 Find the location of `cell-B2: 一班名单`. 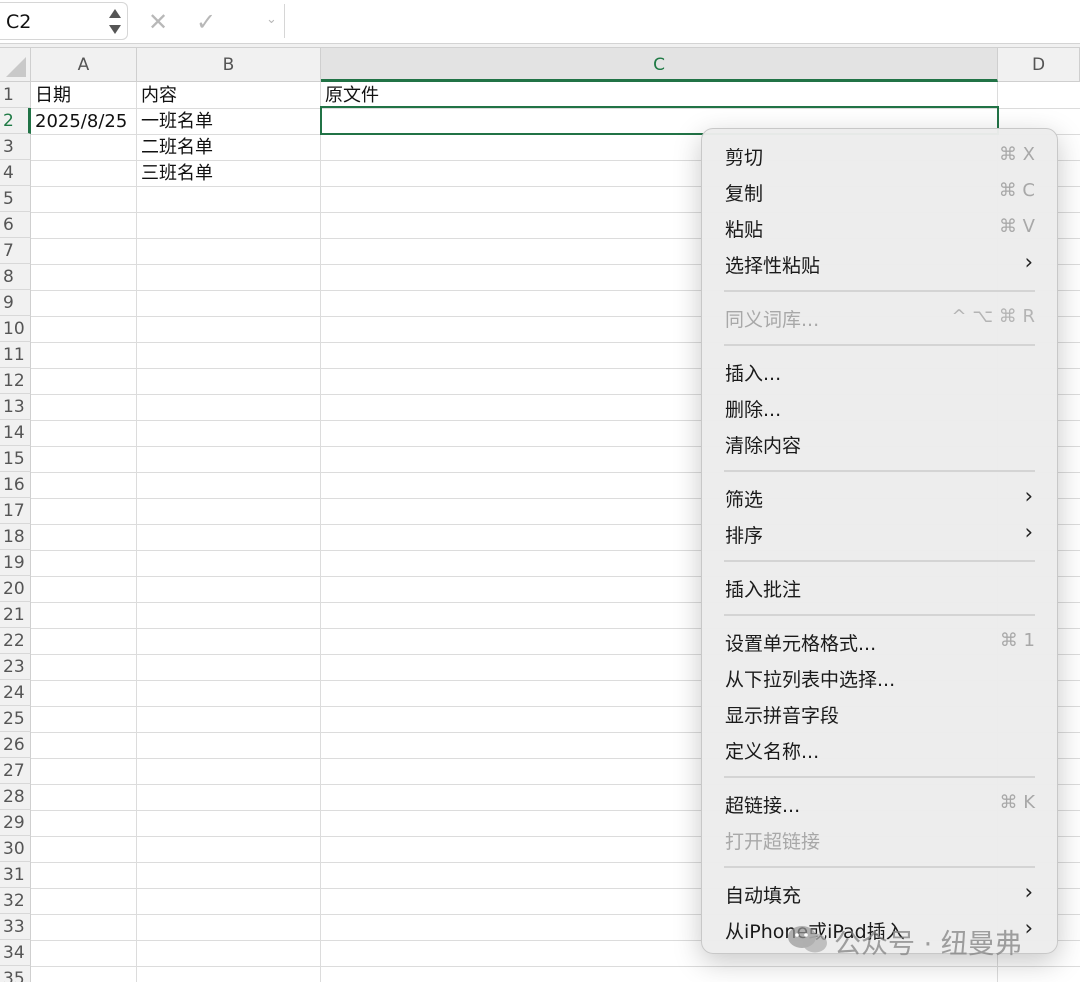

cell-B2: 一班名单 is located at coordinates (228, 122).